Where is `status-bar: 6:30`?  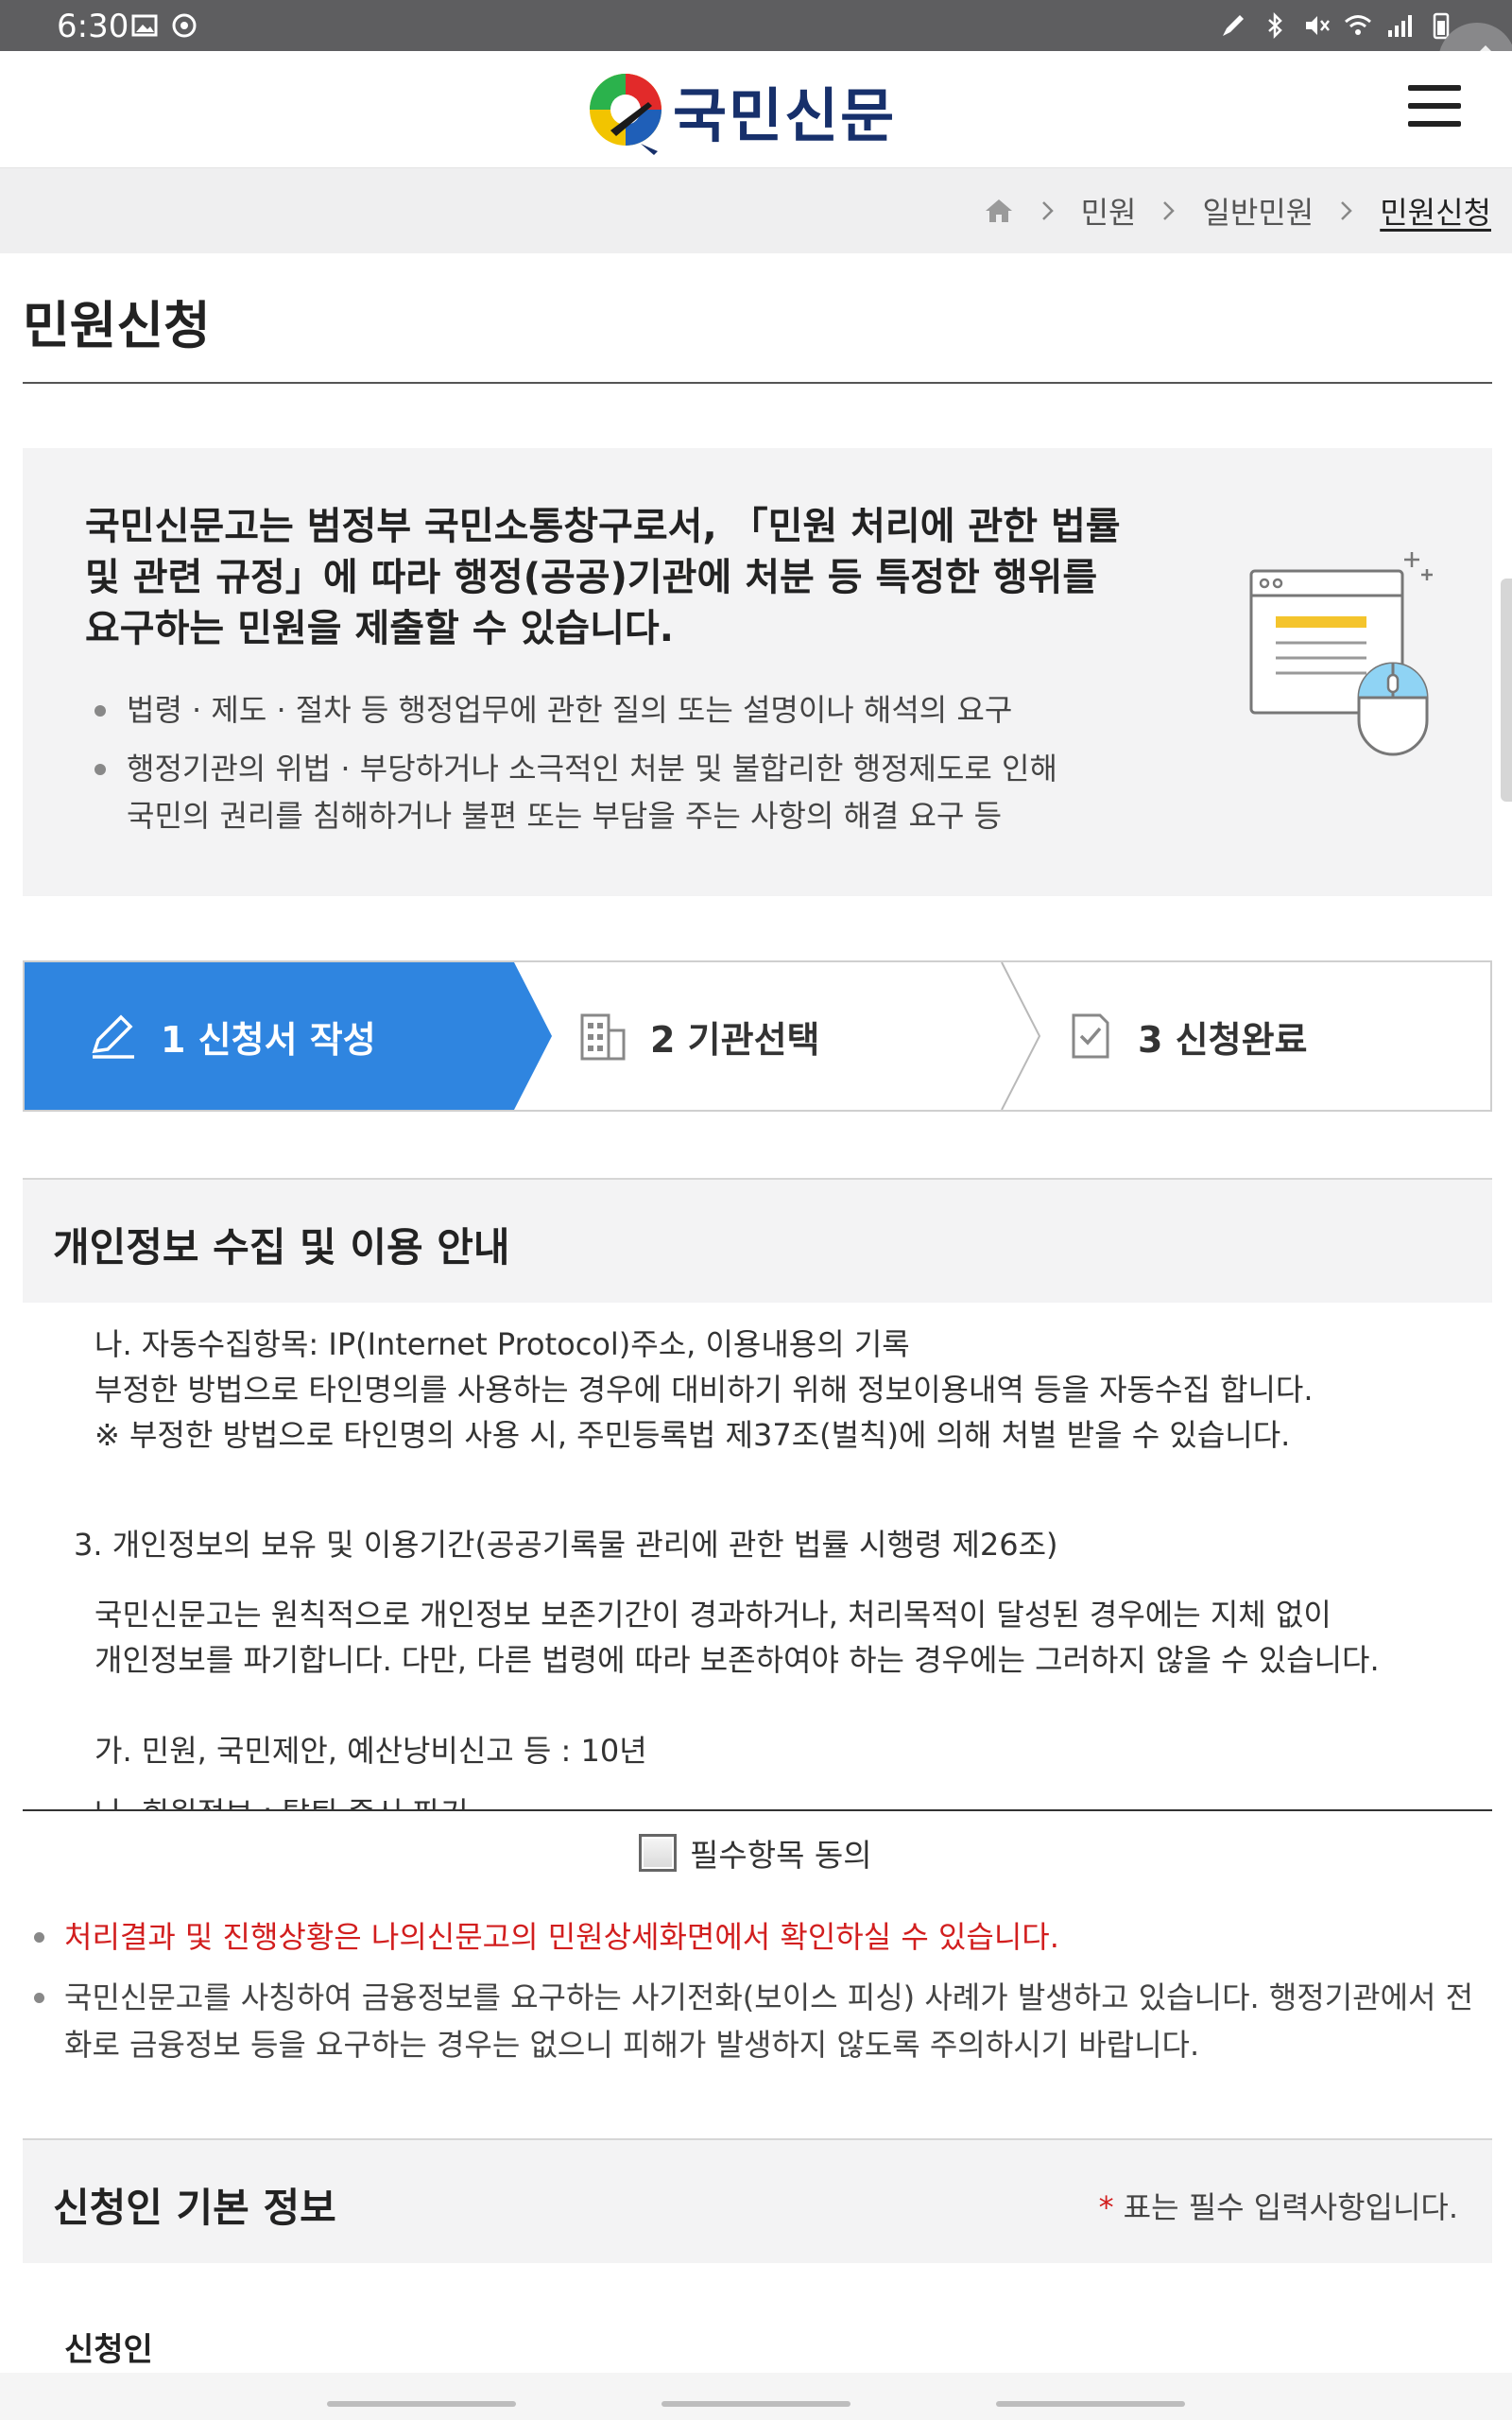
status-bar: 6:30 is located at coordinates (756, 26).